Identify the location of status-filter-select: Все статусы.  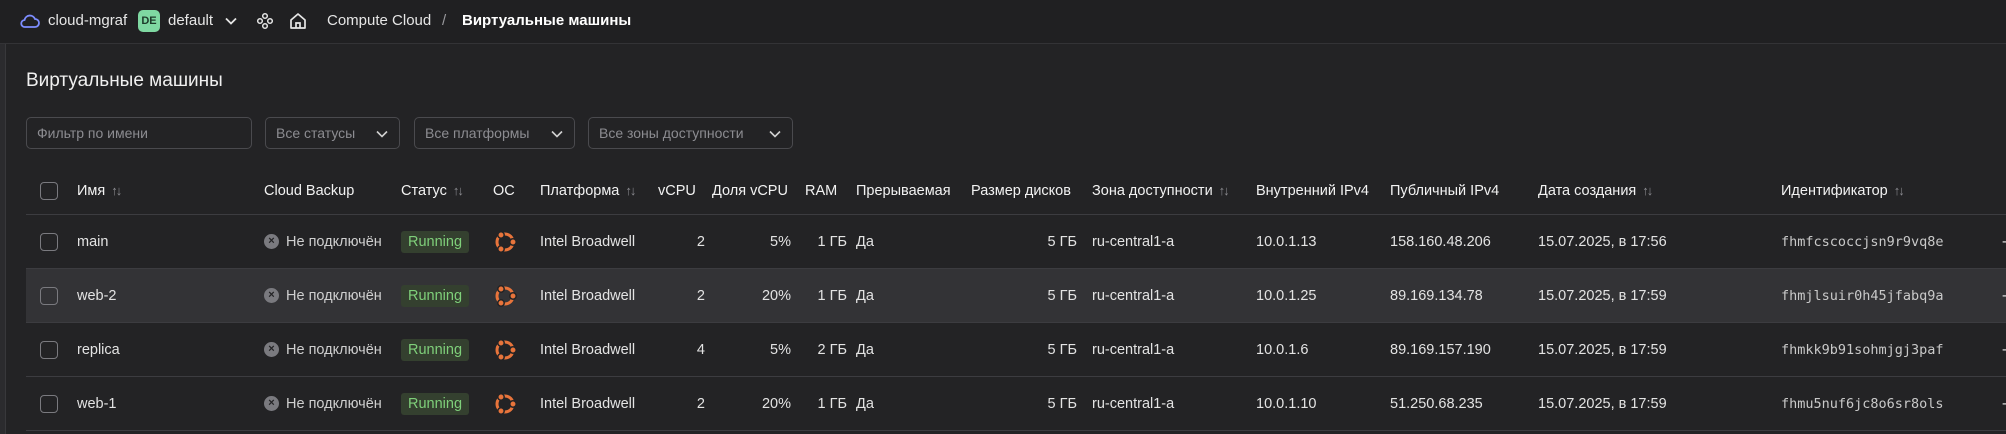
(332, 133).